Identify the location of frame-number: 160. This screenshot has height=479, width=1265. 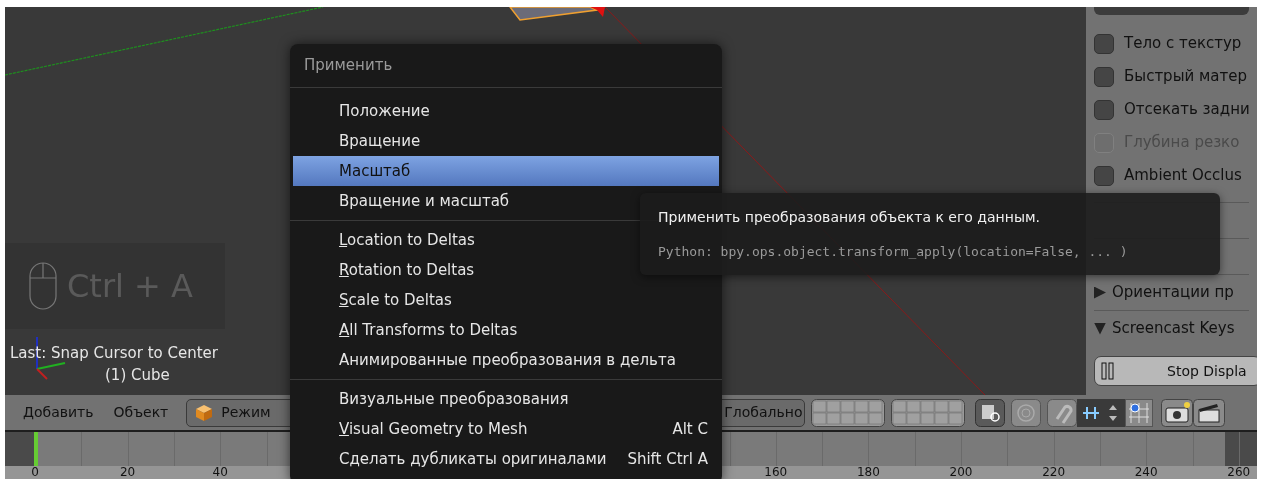
(776, 472).